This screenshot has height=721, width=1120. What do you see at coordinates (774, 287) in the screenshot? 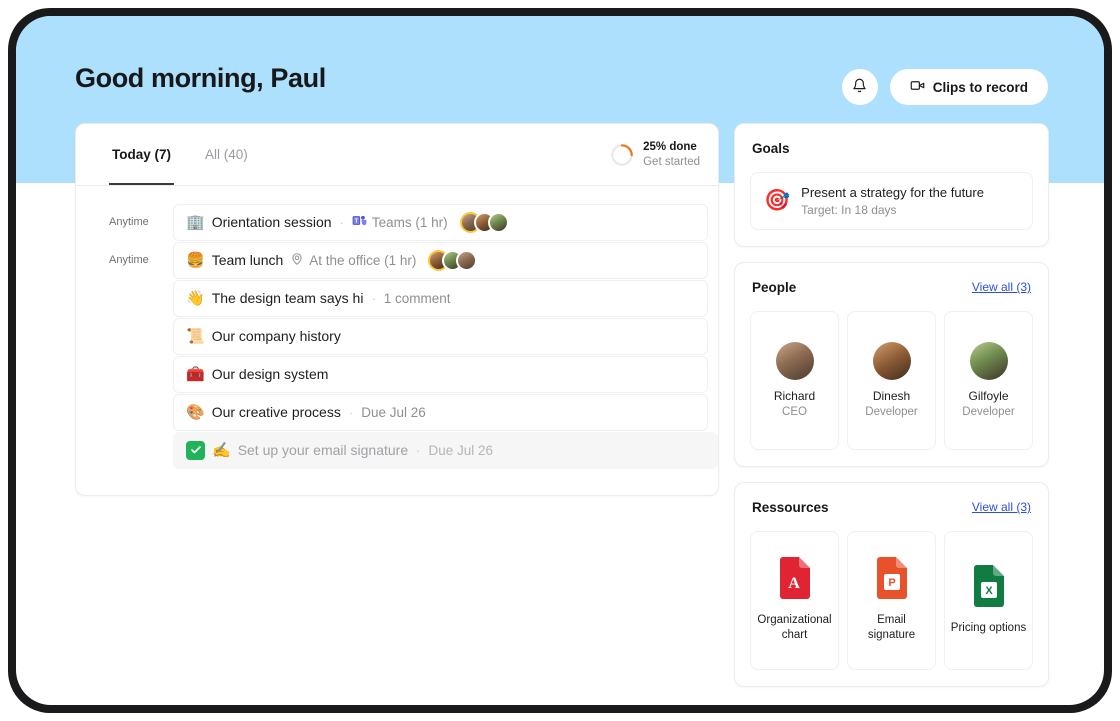
I see `people-title: People` at bounding box center [774, 287].